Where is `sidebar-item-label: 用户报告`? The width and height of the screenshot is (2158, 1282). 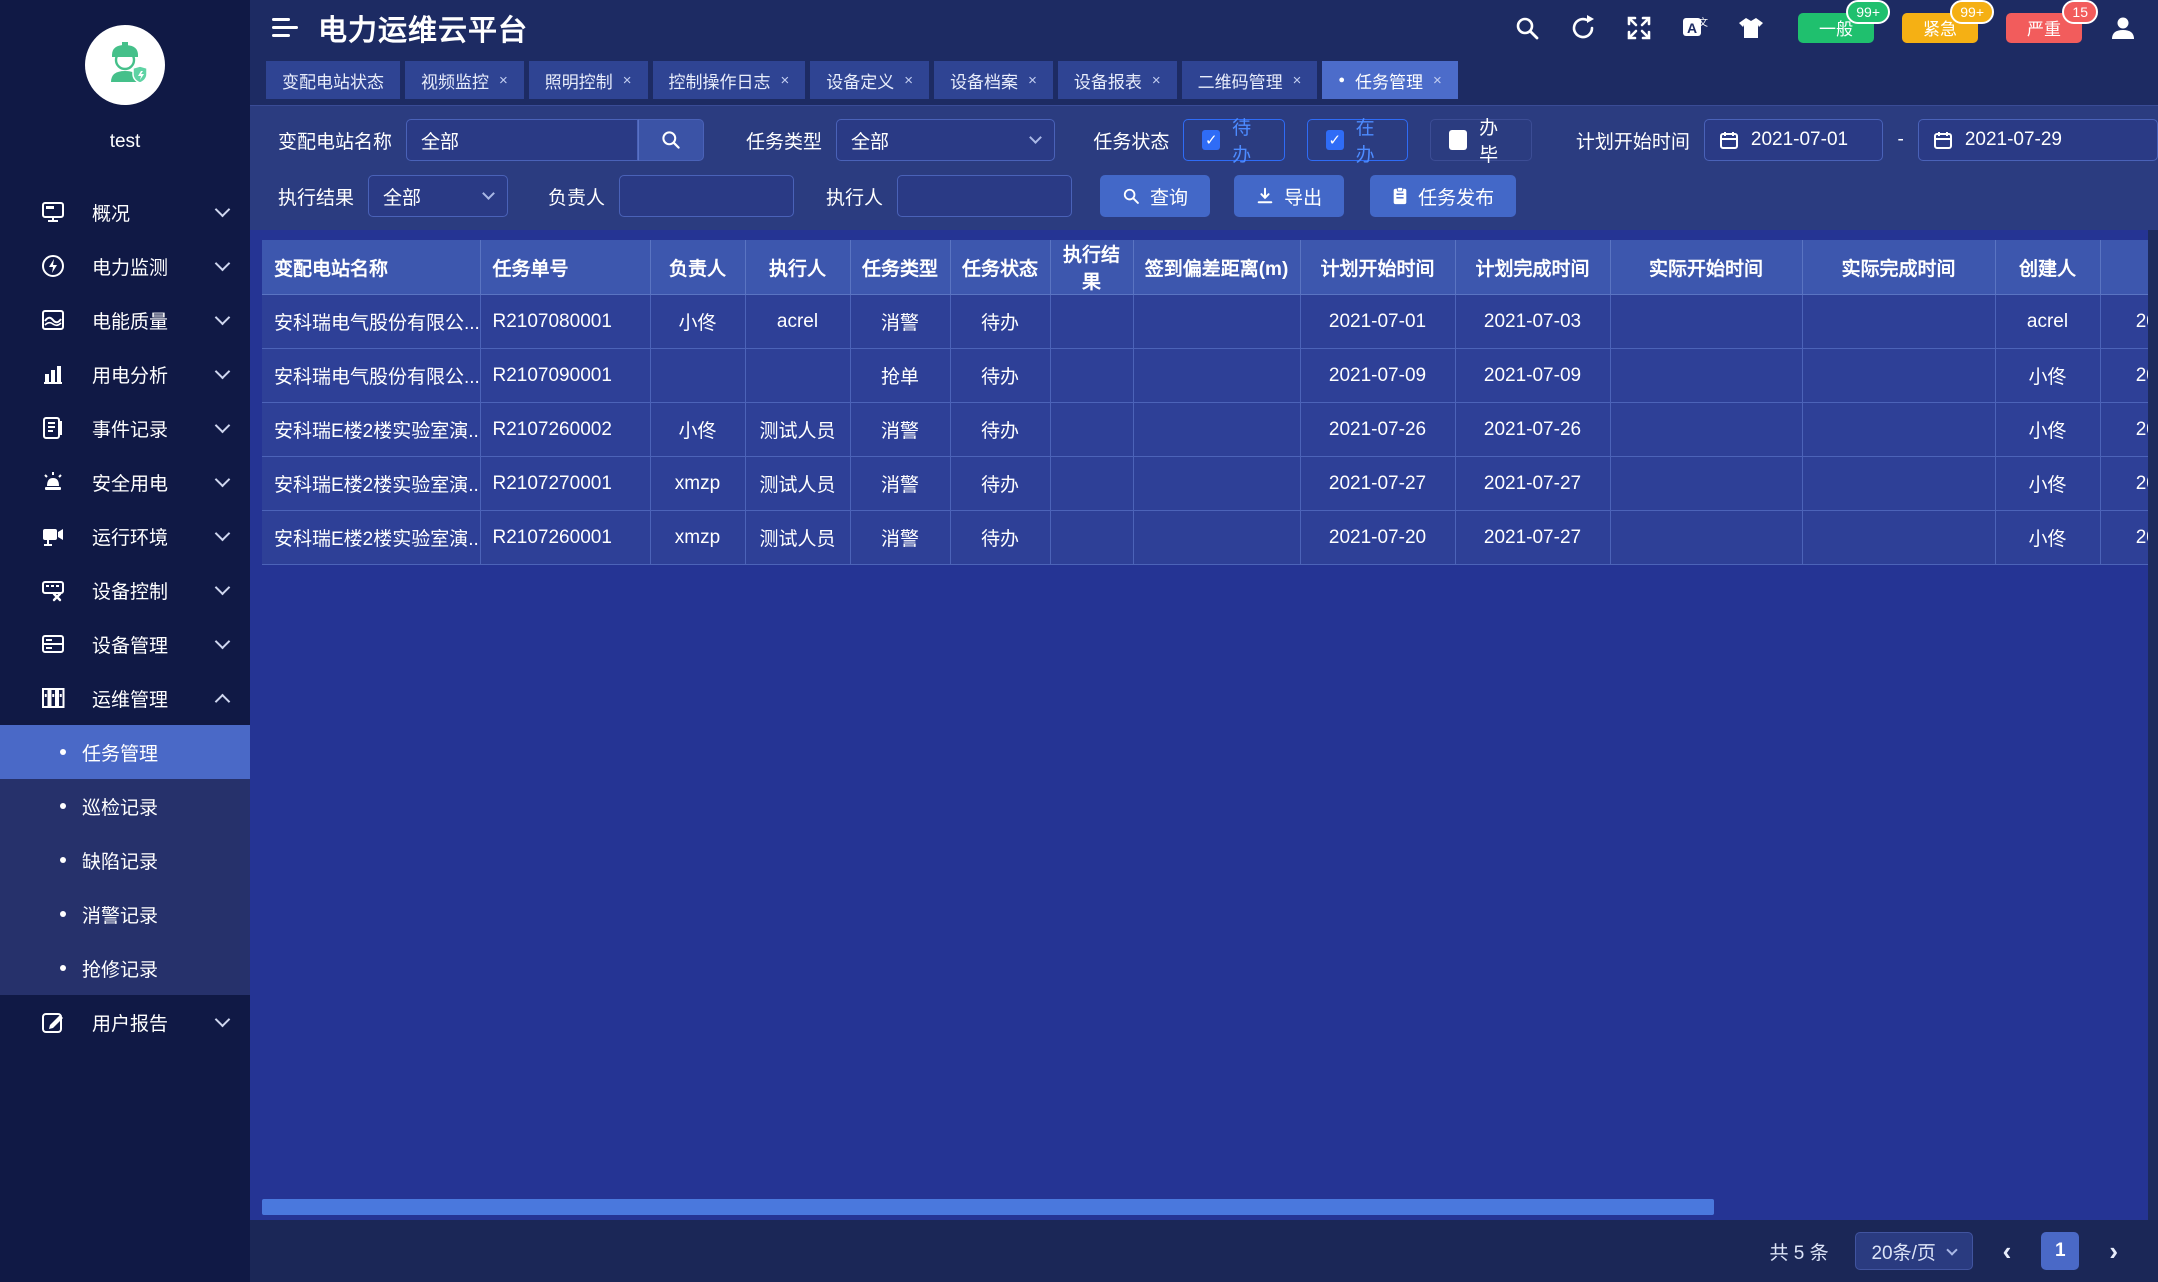
sidebar-item-label: 用户报告 is located at coordinates (130, 1024).